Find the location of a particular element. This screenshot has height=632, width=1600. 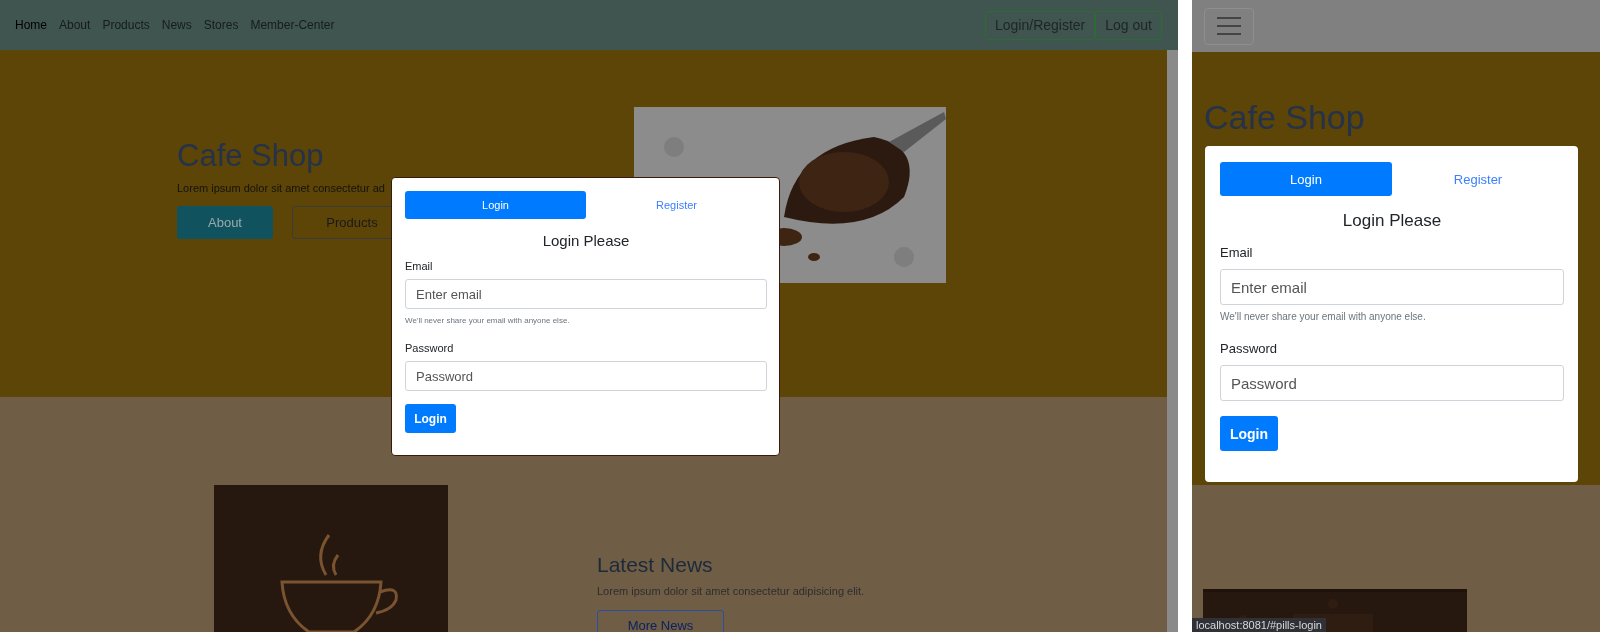

nav-link: Stores is located at coordinates (221, 25).